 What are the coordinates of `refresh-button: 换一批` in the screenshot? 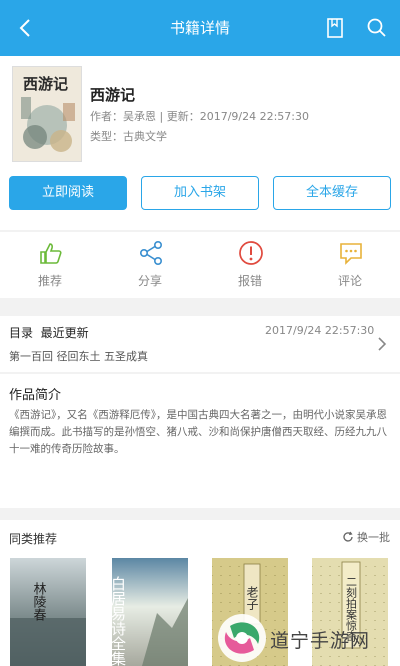 It's located at (366, 537).